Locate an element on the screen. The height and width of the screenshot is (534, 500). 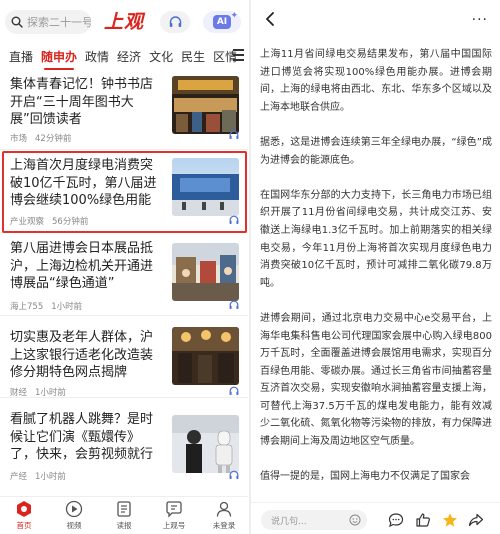
nav-profile: 未登录 is located at coordinates (224, 515).